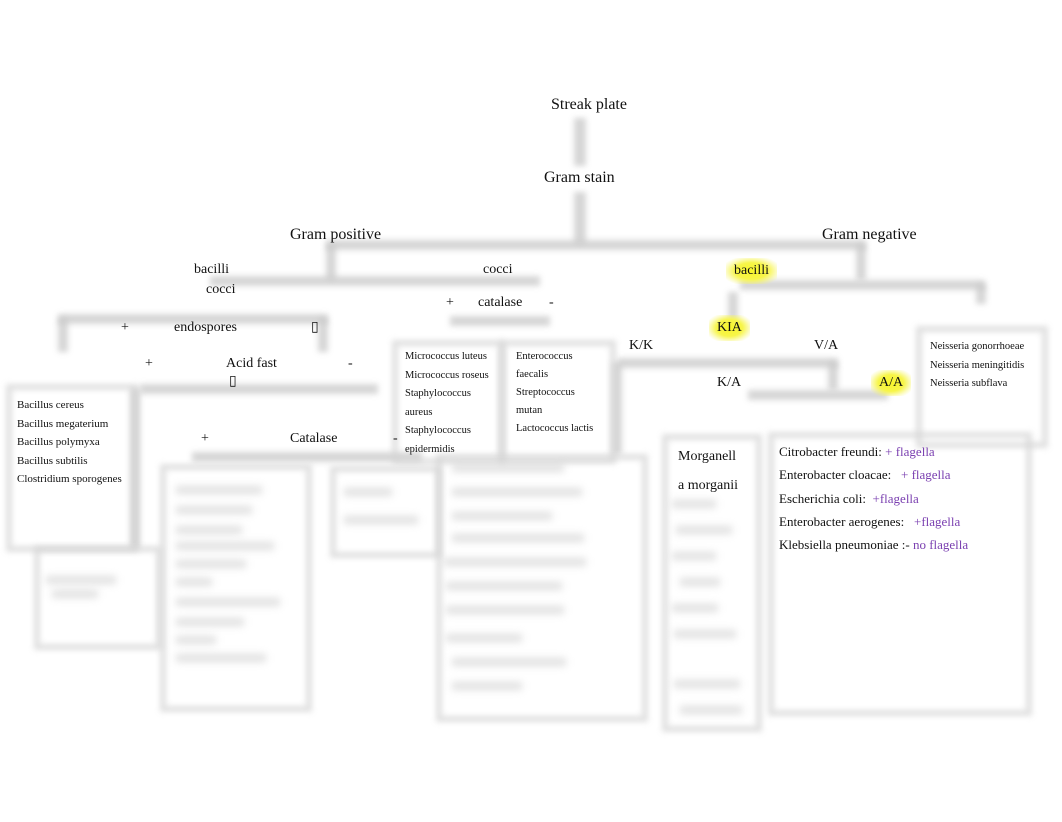 Image resolution: width=1062 pixels, height=822 pixels. Describe the element at coordinates (315, 327) in the screenshot. I see `endospores-minus-glyph: ▯` at that location.